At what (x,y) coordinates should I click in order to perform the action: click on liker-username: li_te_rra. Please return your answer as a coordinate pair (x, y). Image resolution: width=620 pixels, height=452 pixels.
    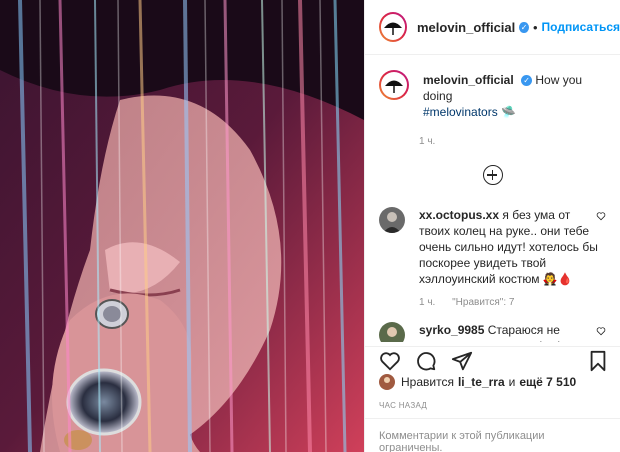
    Looking at the image, I should click on (481, 382).